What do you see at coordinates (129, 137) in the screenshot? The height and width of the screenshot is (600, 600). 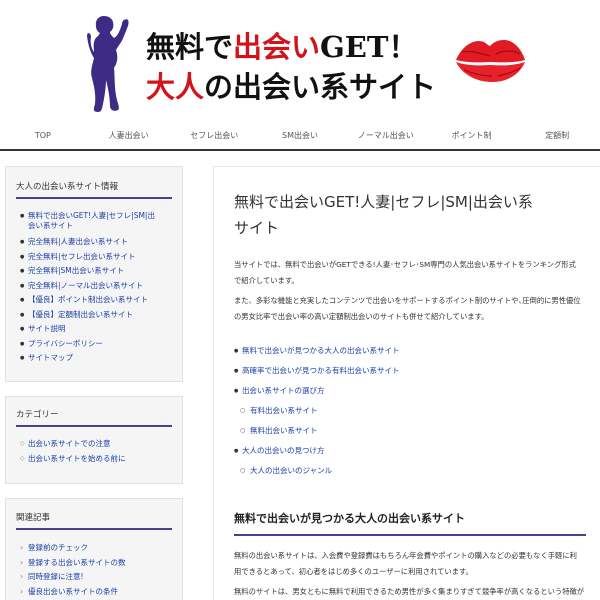 I see `nav-married: 人妻出会い` at bounding box center [129, 137].